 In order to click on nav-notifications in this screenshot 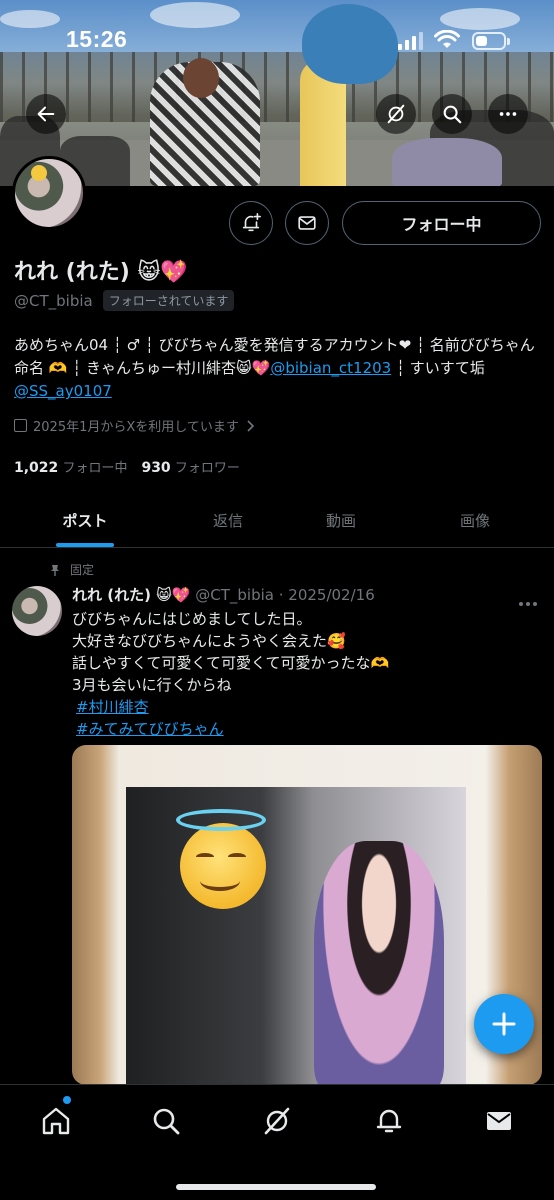, I will do `click(389, 1121)`.